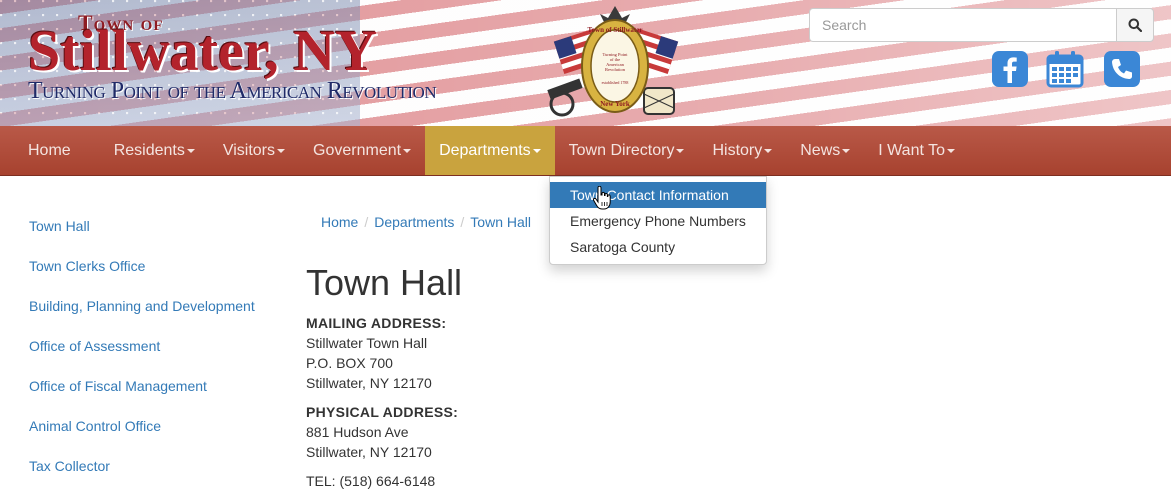 Image resolution: width=1171 pixels, height=497 pixels. What do you see at coordinates (384, 282) in the screenshot?
I see `page-title: Town Hall` at bounding box center [384, 282].